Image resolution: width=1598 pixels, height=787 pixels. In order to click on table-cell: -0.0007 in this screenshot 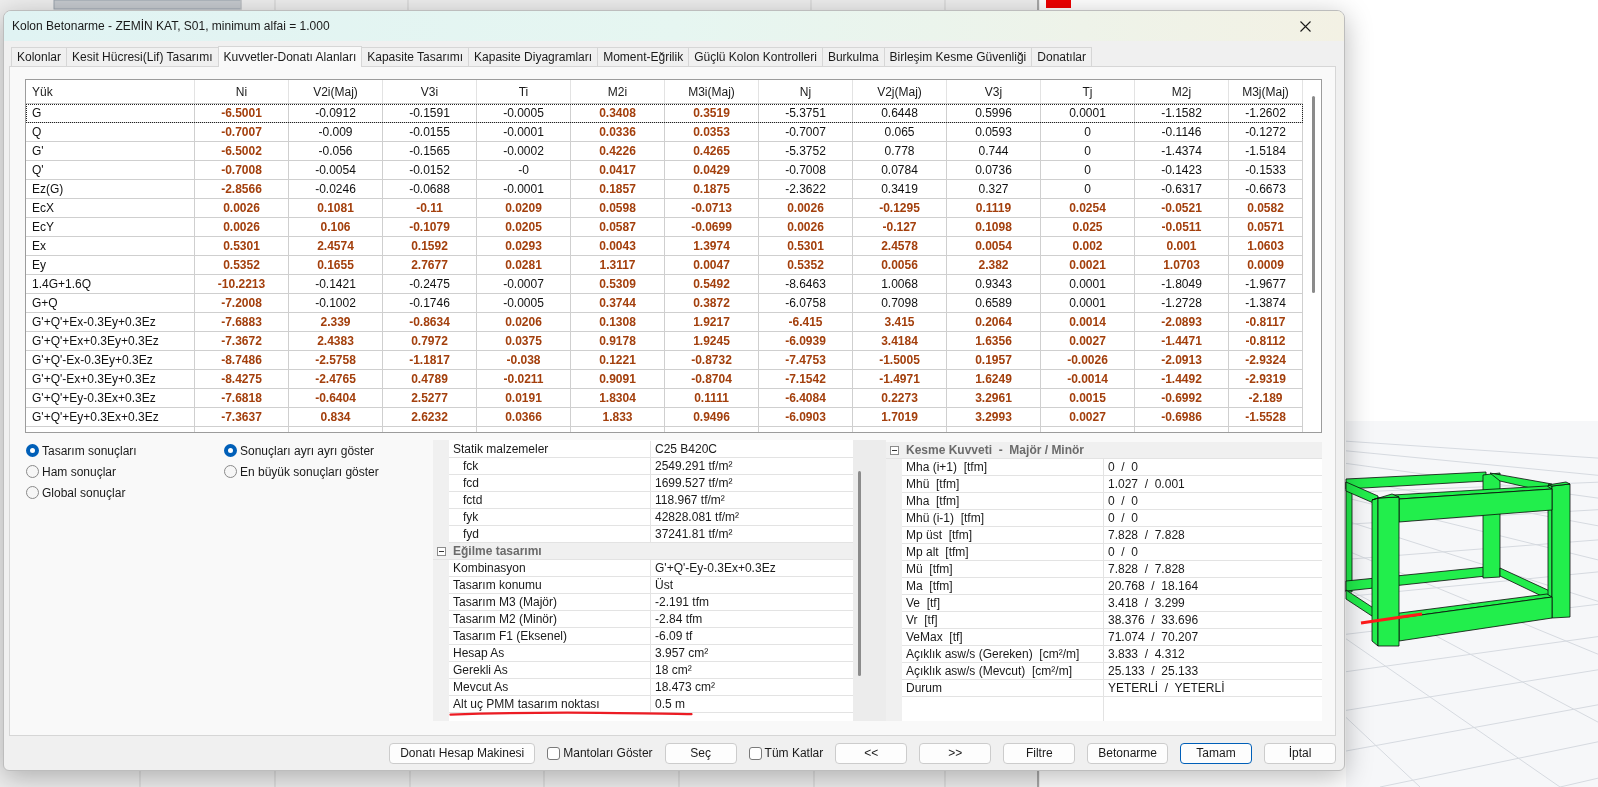, I will do `click(524, 284)`.